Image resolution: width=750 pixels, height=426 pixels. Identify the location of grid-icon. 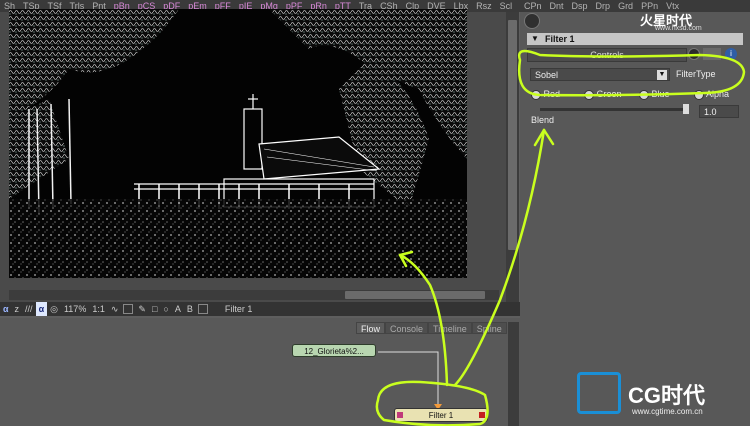
(202, 309).